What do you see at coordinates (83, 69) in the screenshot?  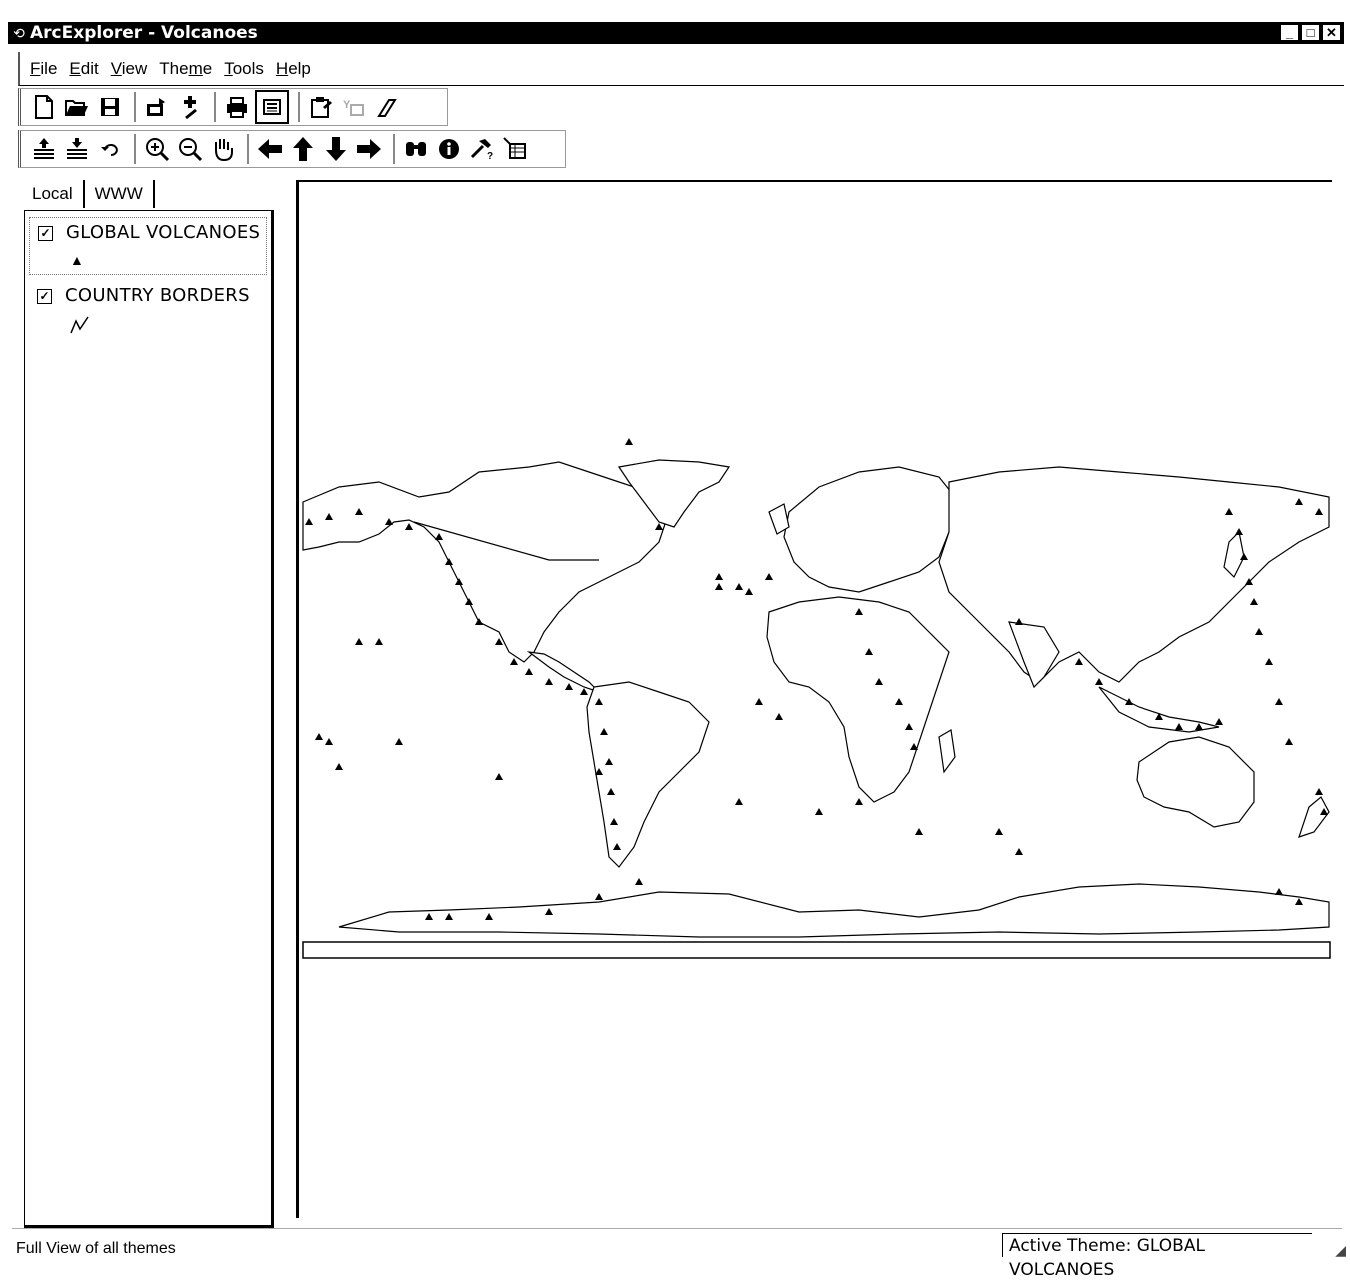 I see `menu-edit: Edit` at bounding box center [83, 69].